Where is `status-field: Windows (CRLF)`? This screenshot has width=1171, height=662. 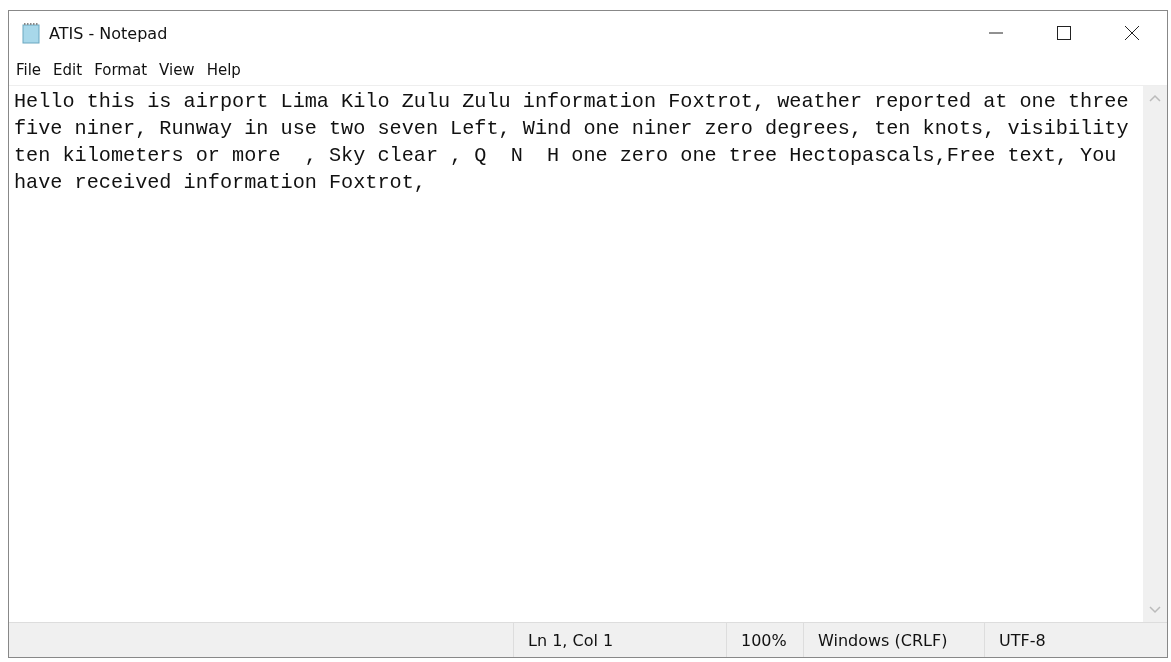
status-field: Windows (CRLF) is located at coordinates (893, 640).